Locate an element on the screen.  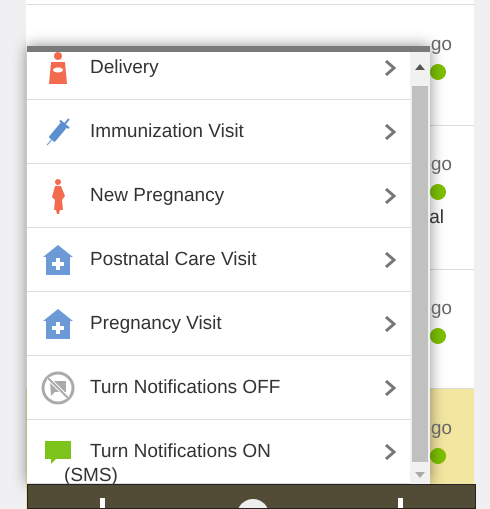
row-detail: al is located at coordinates (436, 218).